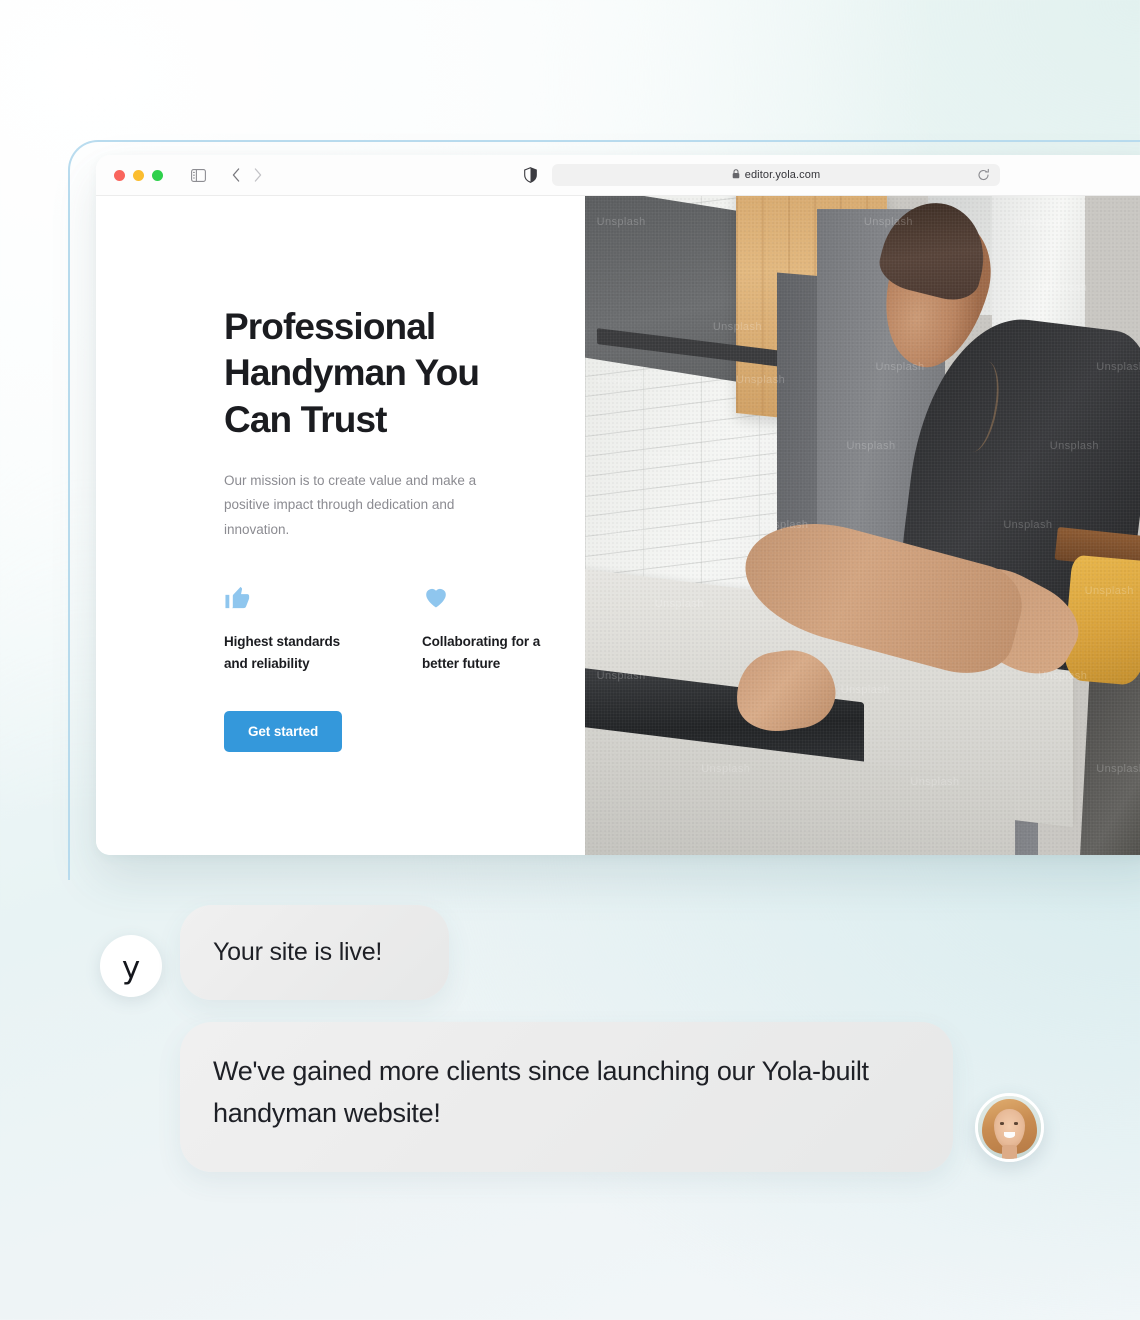 The image size is (1140, 1320). Describe the element at coordinates (157, 175) in the screenshot. I see `maximize-window-button` at that location.